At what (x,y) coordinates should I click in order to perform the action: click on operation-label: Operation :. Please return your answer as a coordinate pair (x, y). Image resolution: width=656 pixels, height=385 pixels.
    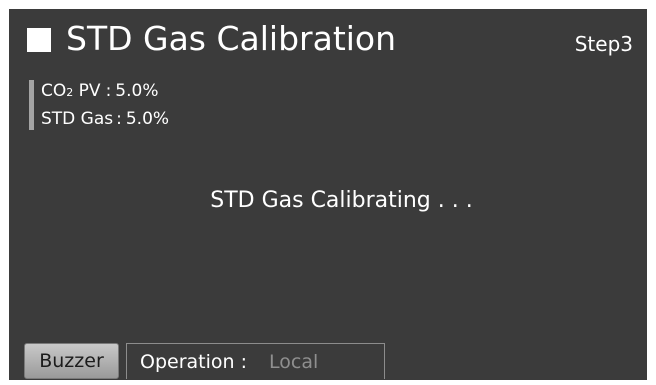
    Looking at the image, I should click on (193, 362).